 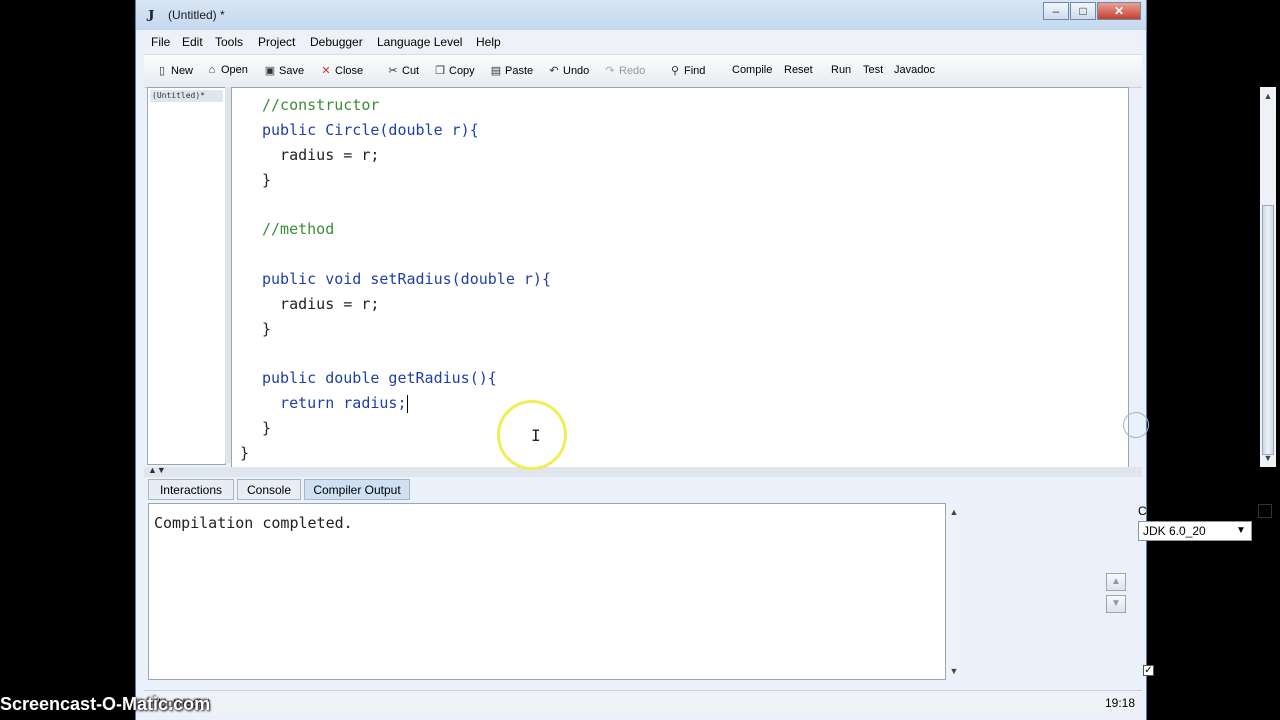 I want to click on menu-file: File, so click(x=160, y=42).